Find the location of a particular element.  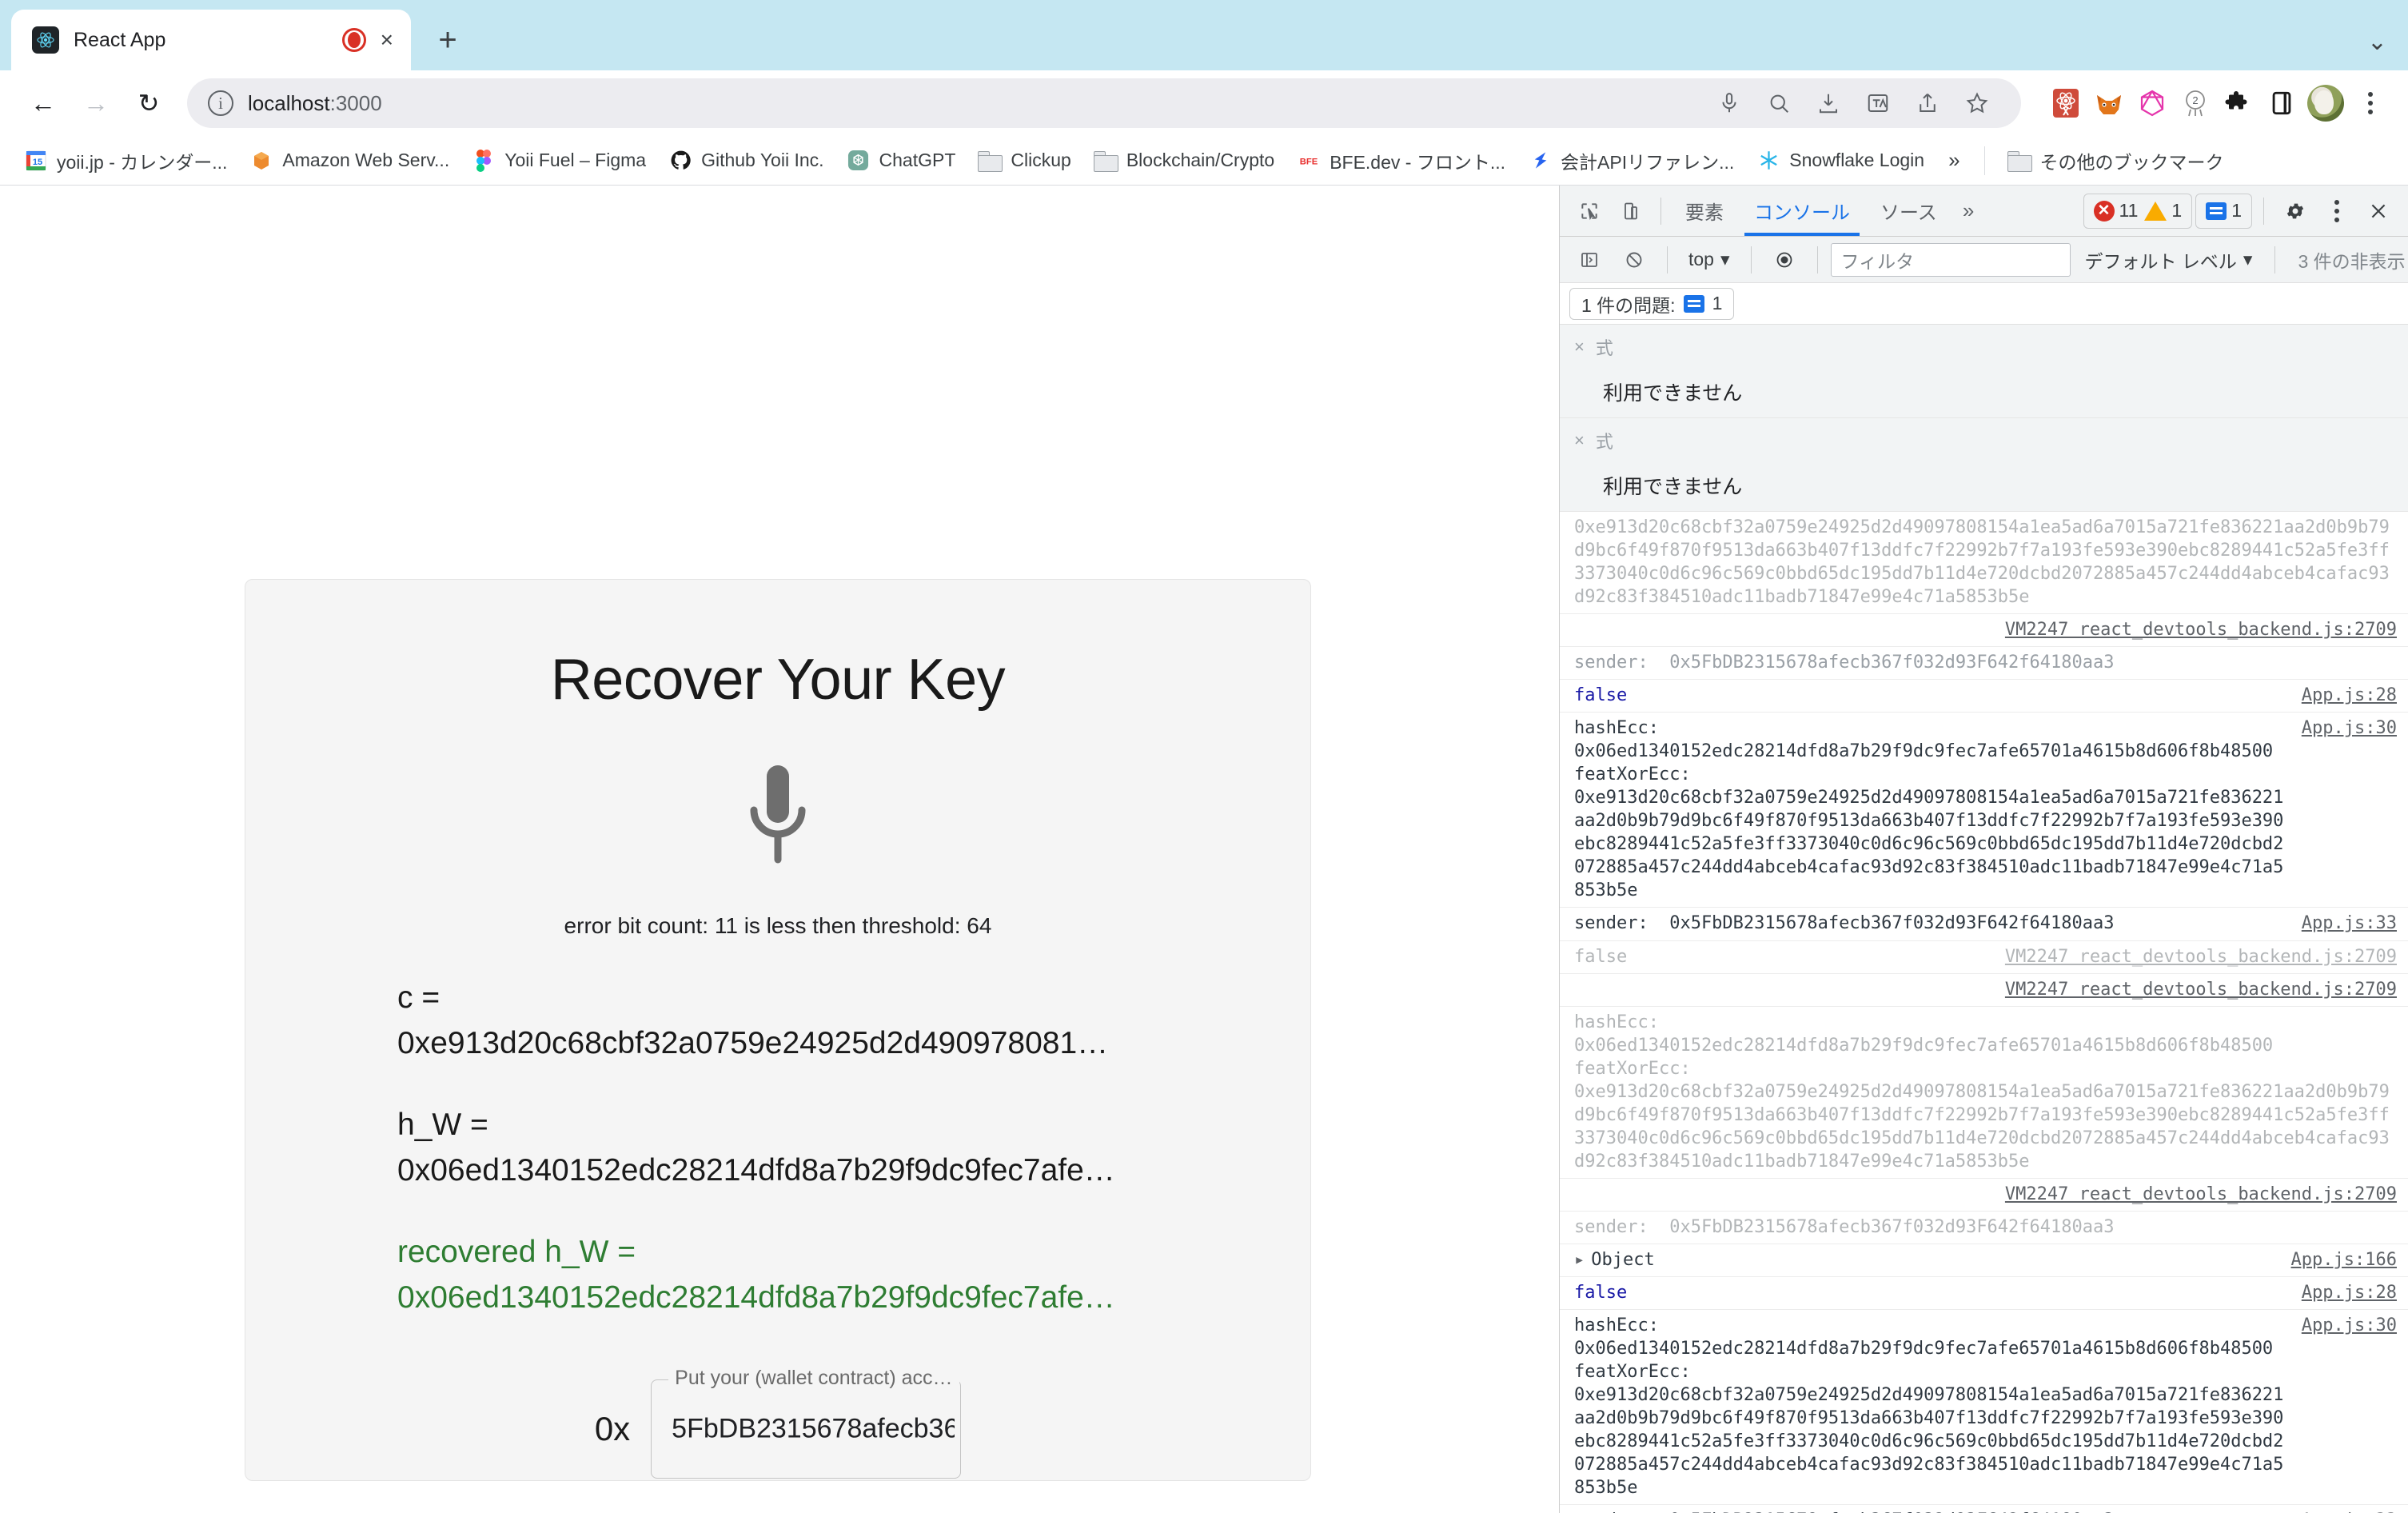

console-level-select: デフォルト レベル ▾ is located at coordinates (2168, 259).